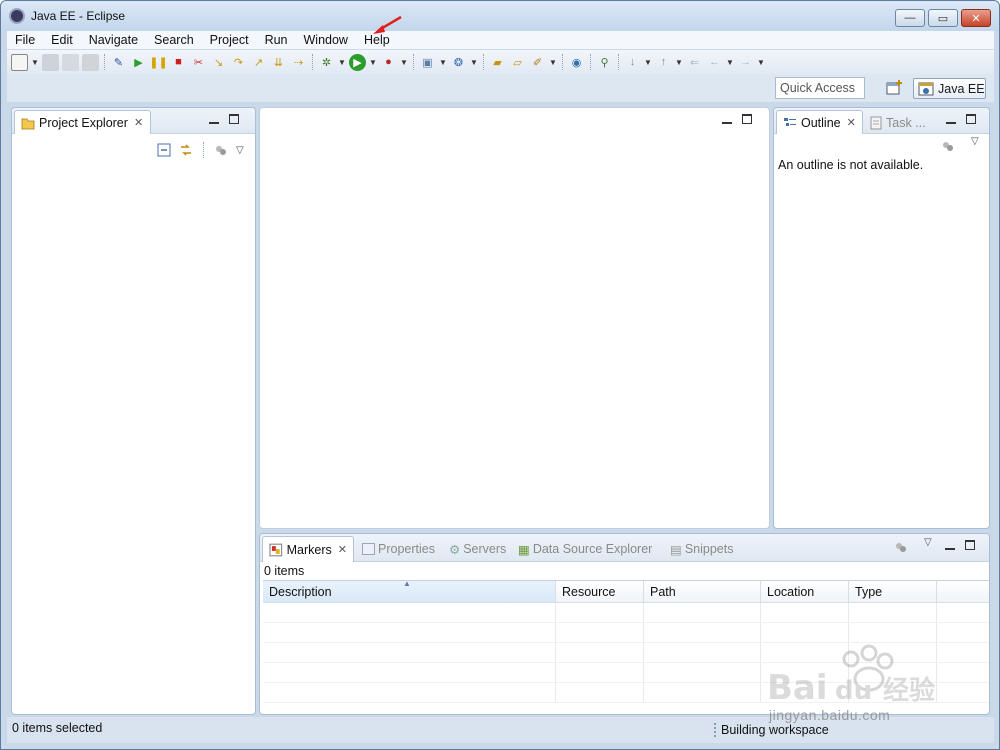 This screenshot has height=750, width=1000. I want to click on previous-annotation-icon: ↑, so click(663, 62).